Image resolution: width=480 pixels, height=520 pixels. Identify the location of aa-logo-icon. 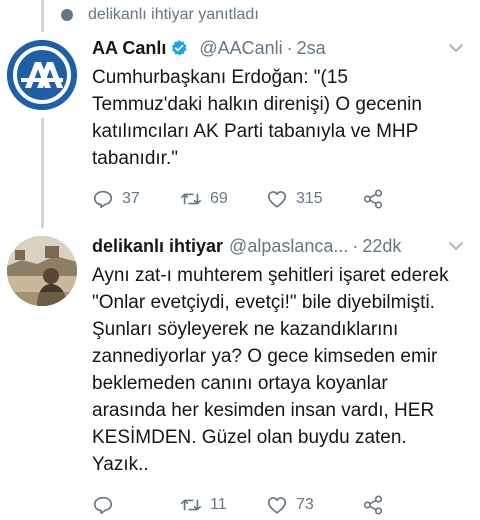
(42, 75).